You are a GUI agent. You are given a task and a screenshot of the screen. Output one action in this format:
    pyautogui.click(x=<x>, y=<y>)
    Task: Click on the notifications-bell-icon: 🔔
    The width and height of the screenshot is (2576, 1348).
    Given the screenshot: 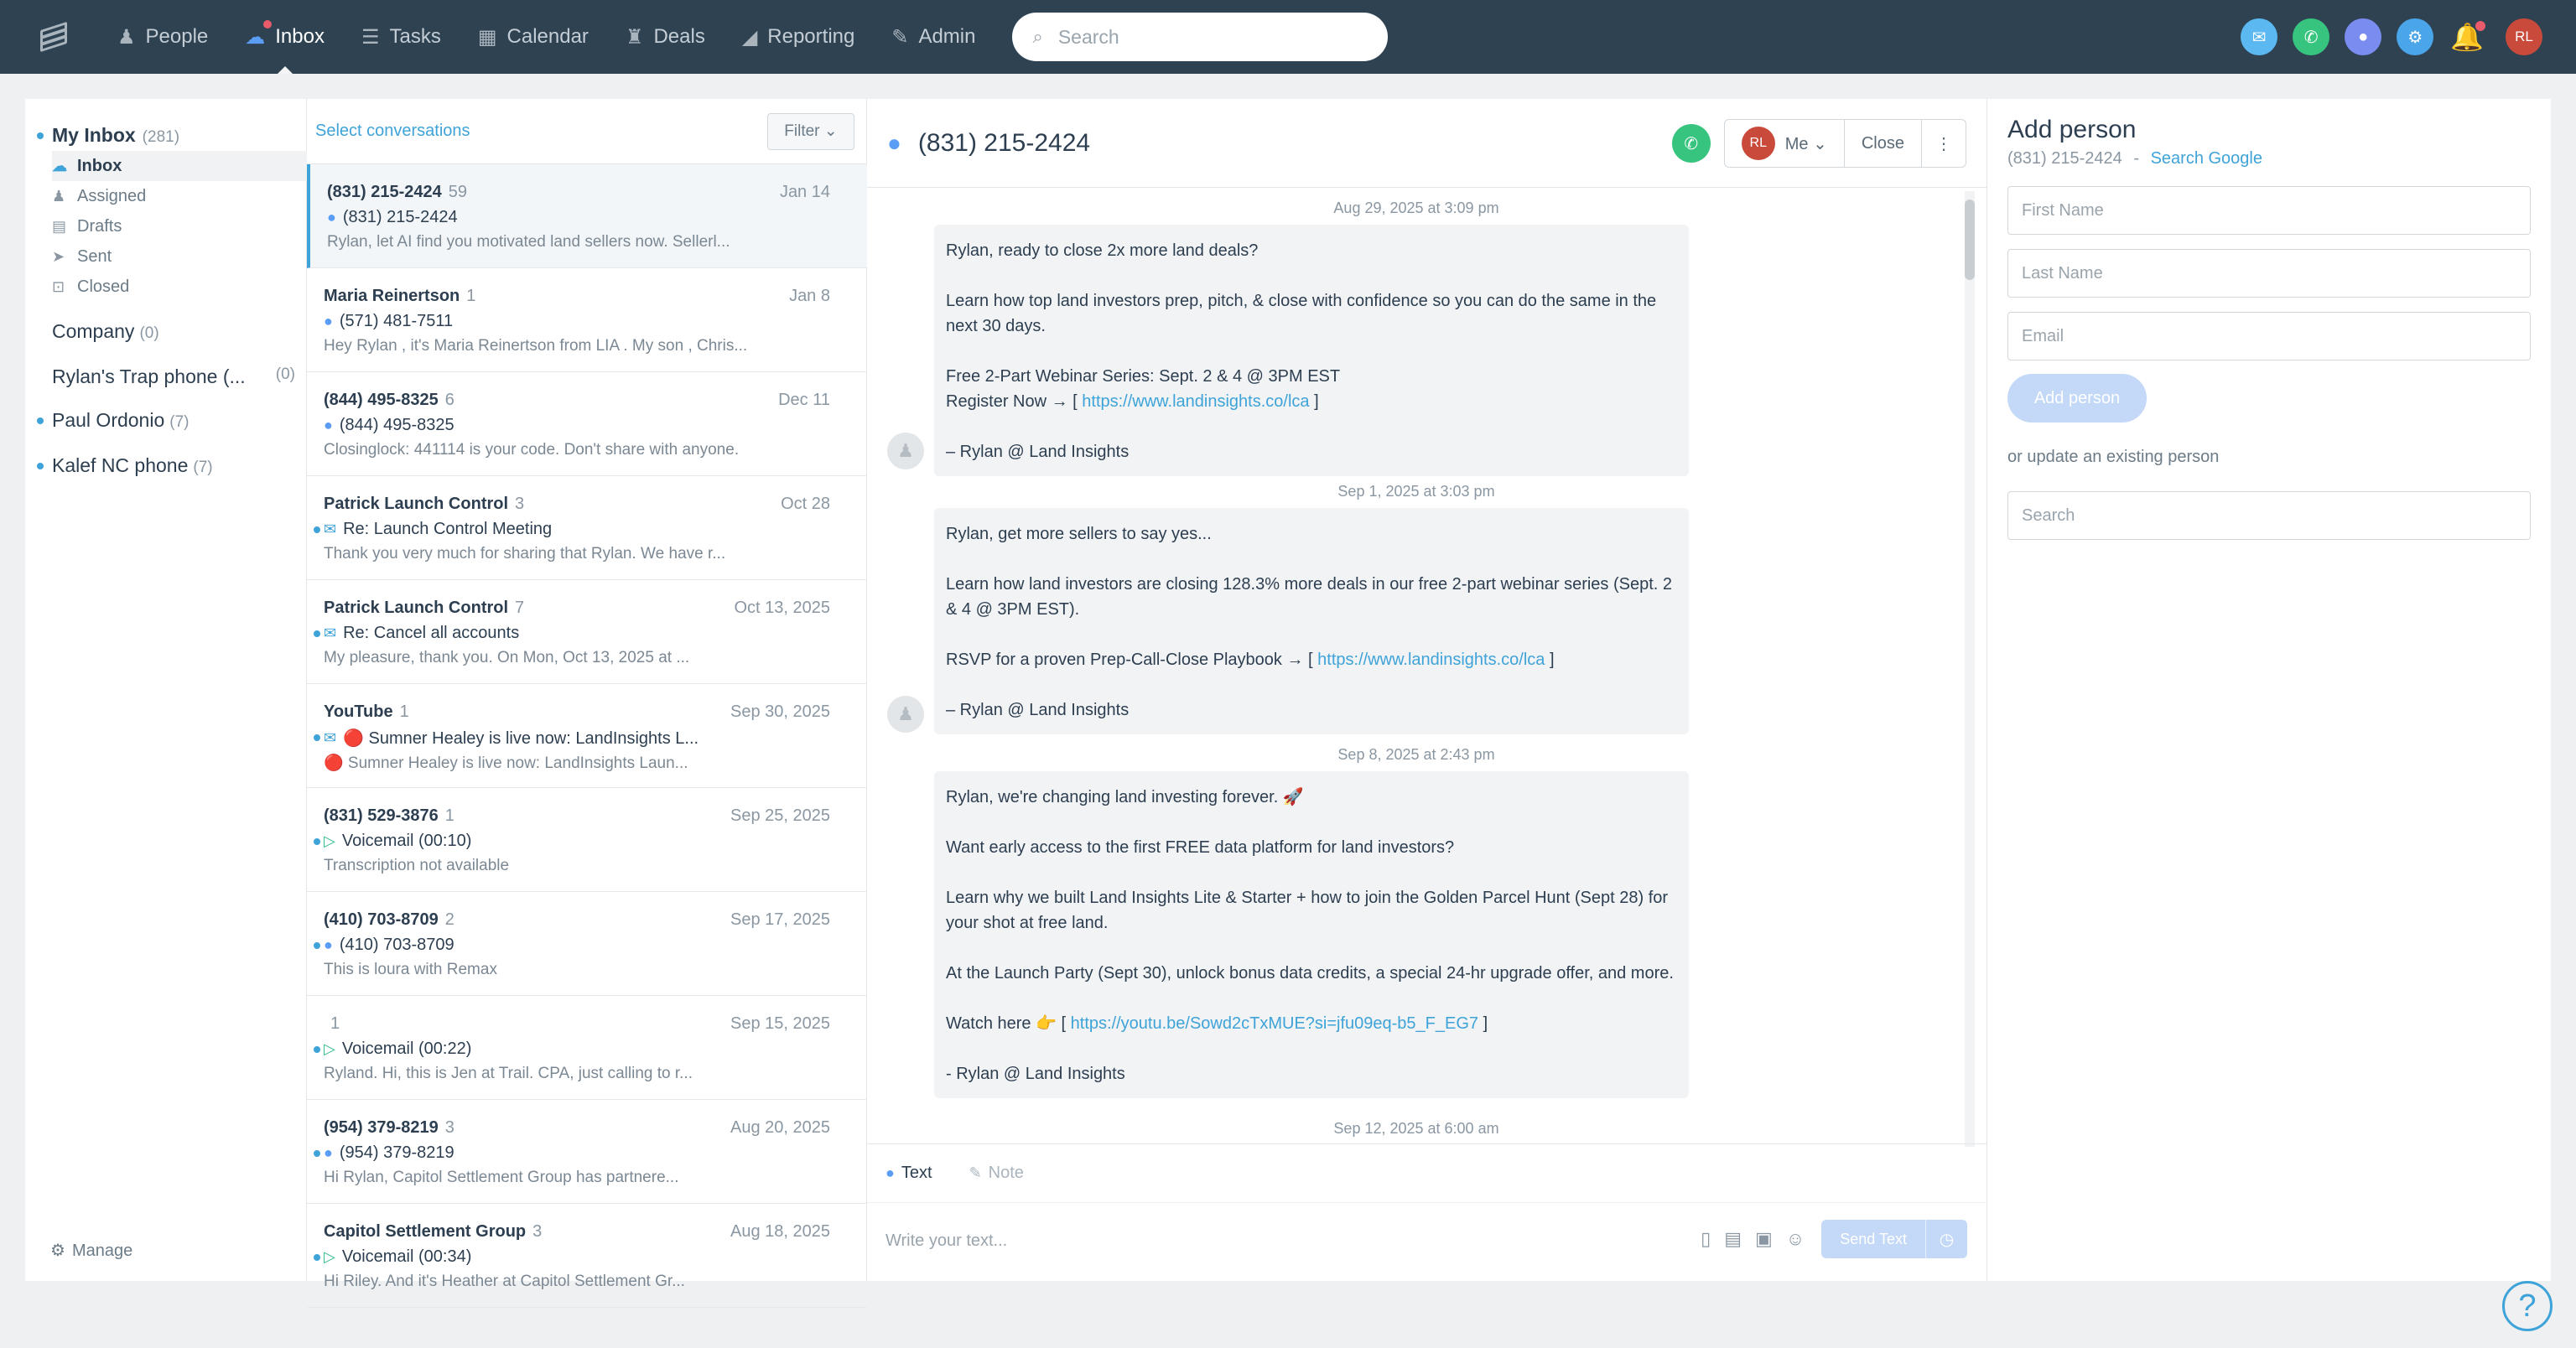 What is the action you would take?
    pyautogui.click(x=2467, y=37)
    